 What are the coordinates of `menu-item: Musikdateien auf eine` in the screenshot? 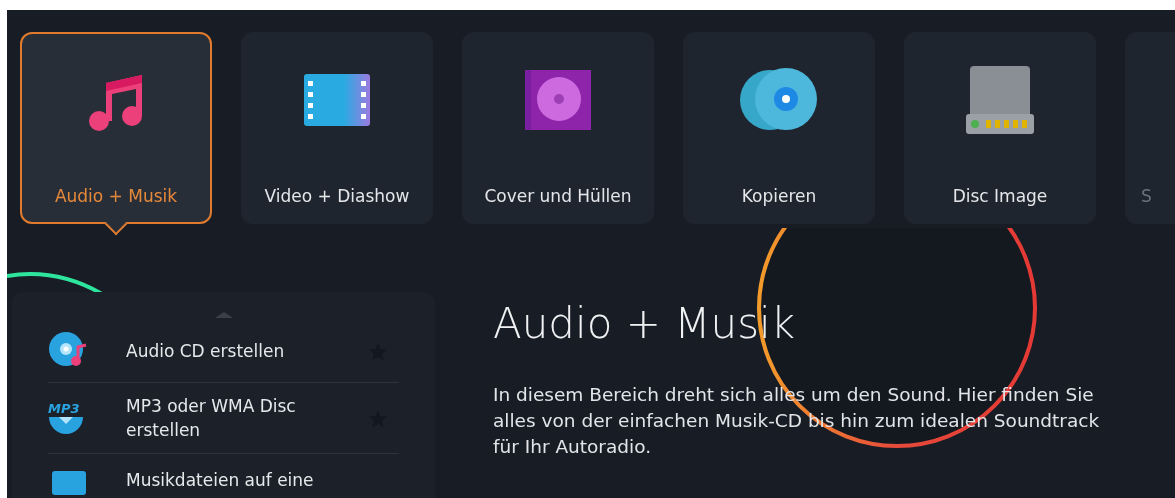 It's located at (223, 475).